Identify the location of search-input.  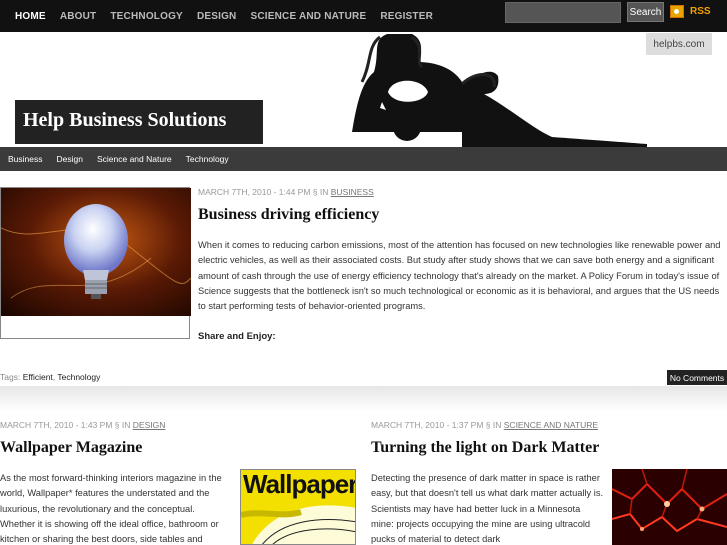
(563, 12).